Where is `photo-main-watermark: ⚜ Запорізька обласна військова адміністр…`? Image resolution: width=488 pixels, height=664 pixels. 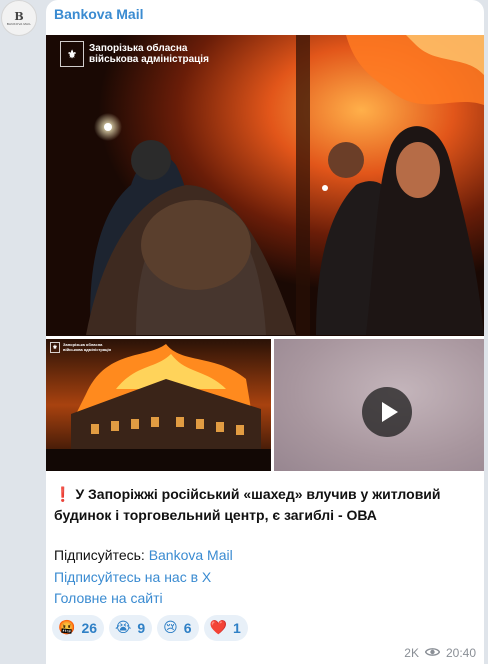 photo-main-watermark: ⚜ Запорізька обласна військова адміністр… is located at coordinates (134, 54).